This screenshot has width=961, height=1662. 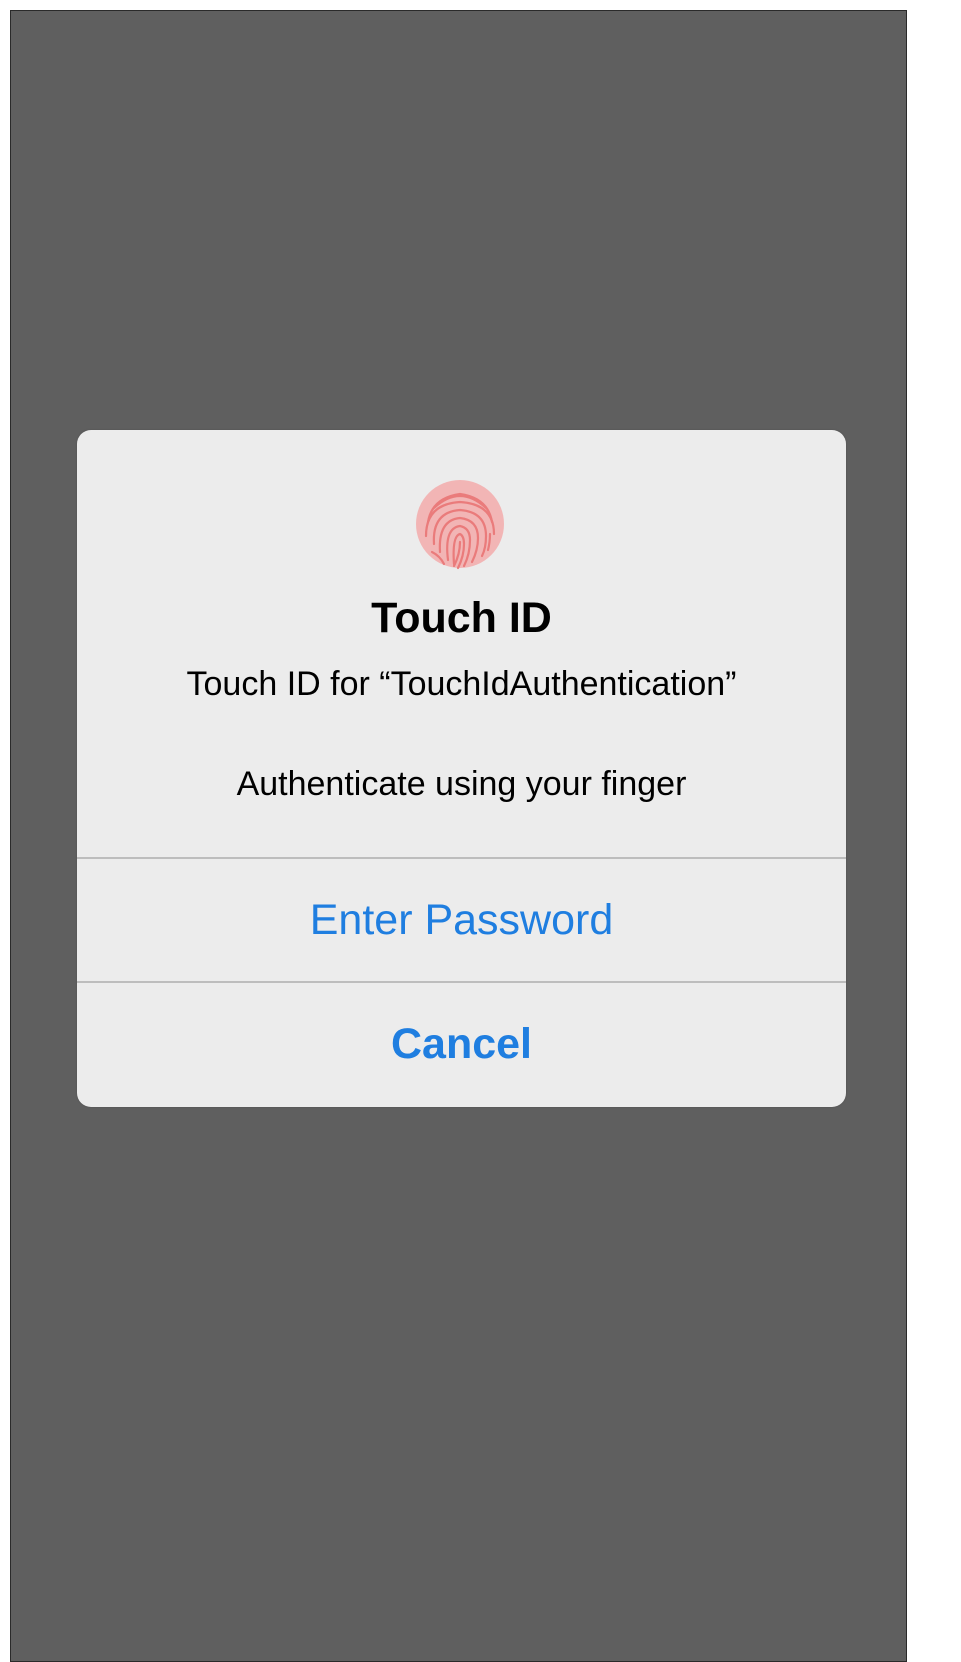 I want to click on cancel-button: Cancel, so click(x=461, y=1044).